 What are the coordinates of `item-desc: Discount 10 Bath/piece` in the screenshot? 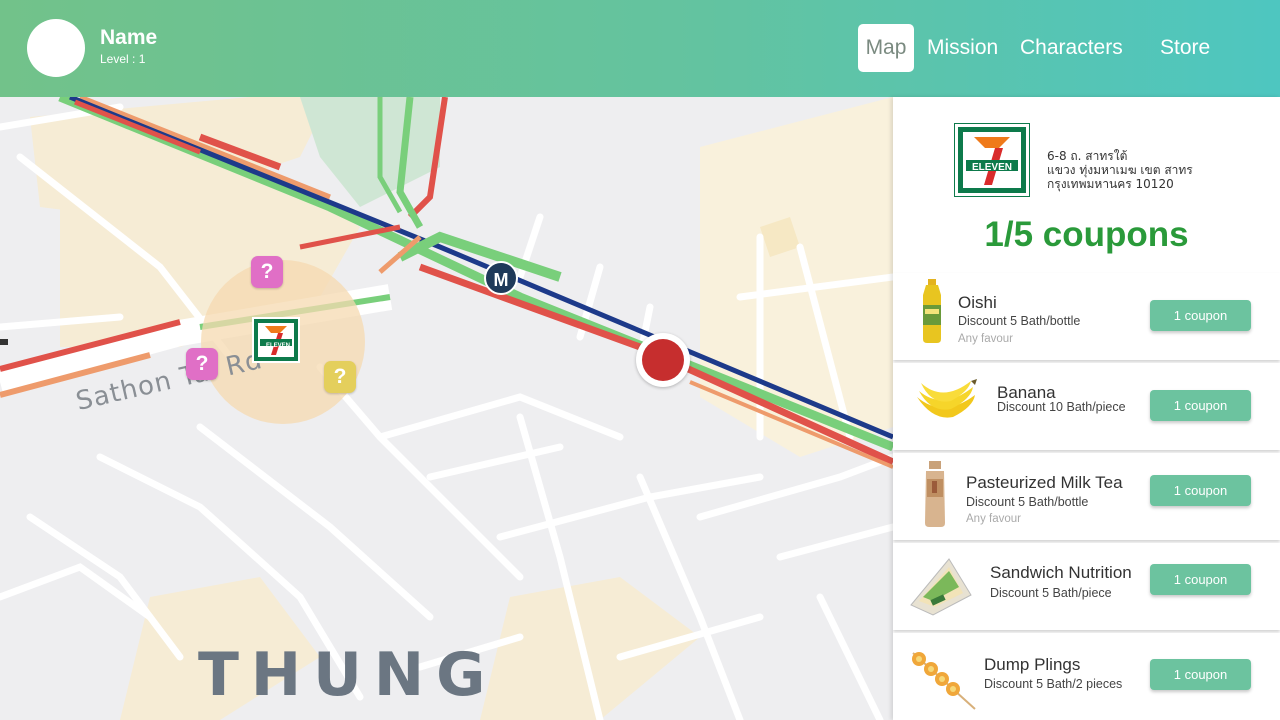 It's located at (1061, 407).